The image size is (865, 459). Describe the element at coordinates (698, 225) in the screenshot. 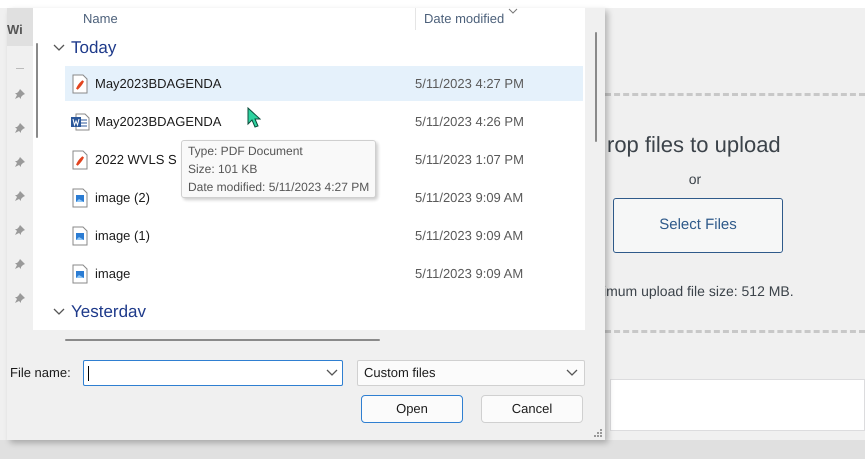

I see `select-files-button: Select Files` at that location.